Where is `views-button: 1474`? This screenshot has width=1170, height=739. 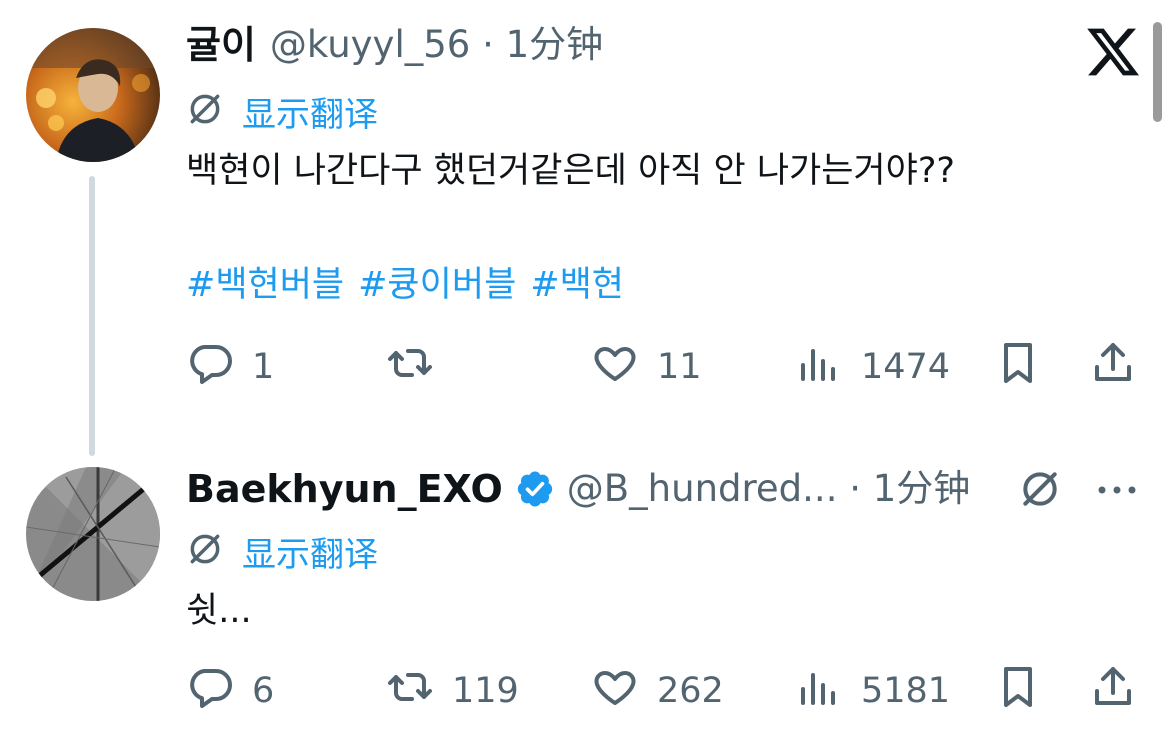 views-button: 1474 is located at coordinates (872, 367).